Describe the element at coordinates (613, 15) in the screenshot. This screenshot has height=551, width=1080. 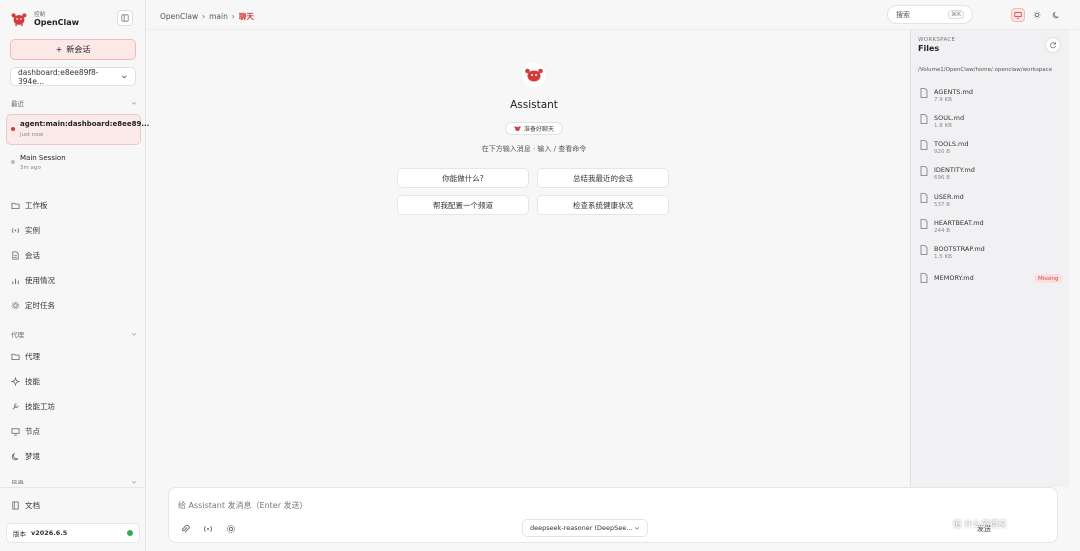
I see `topbar: OpenClaw › main › 聊天 搜索 ⌘K` at that location.